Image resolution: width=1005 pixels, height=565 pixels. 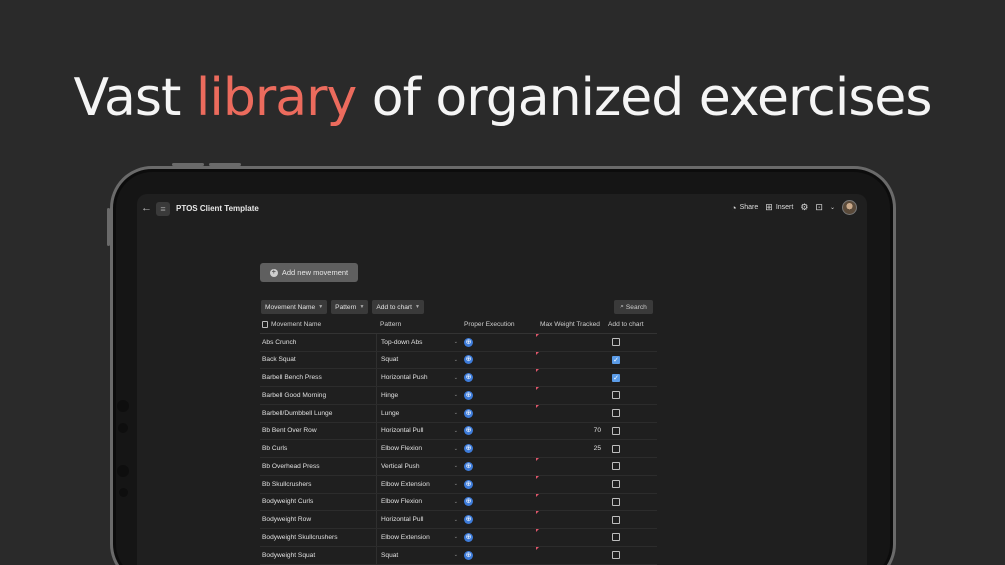 What do you see at coordinates (779, 207) in the screenshot?
I see `insert-button: ⊞ Insert` at bounding box center [779, 207].